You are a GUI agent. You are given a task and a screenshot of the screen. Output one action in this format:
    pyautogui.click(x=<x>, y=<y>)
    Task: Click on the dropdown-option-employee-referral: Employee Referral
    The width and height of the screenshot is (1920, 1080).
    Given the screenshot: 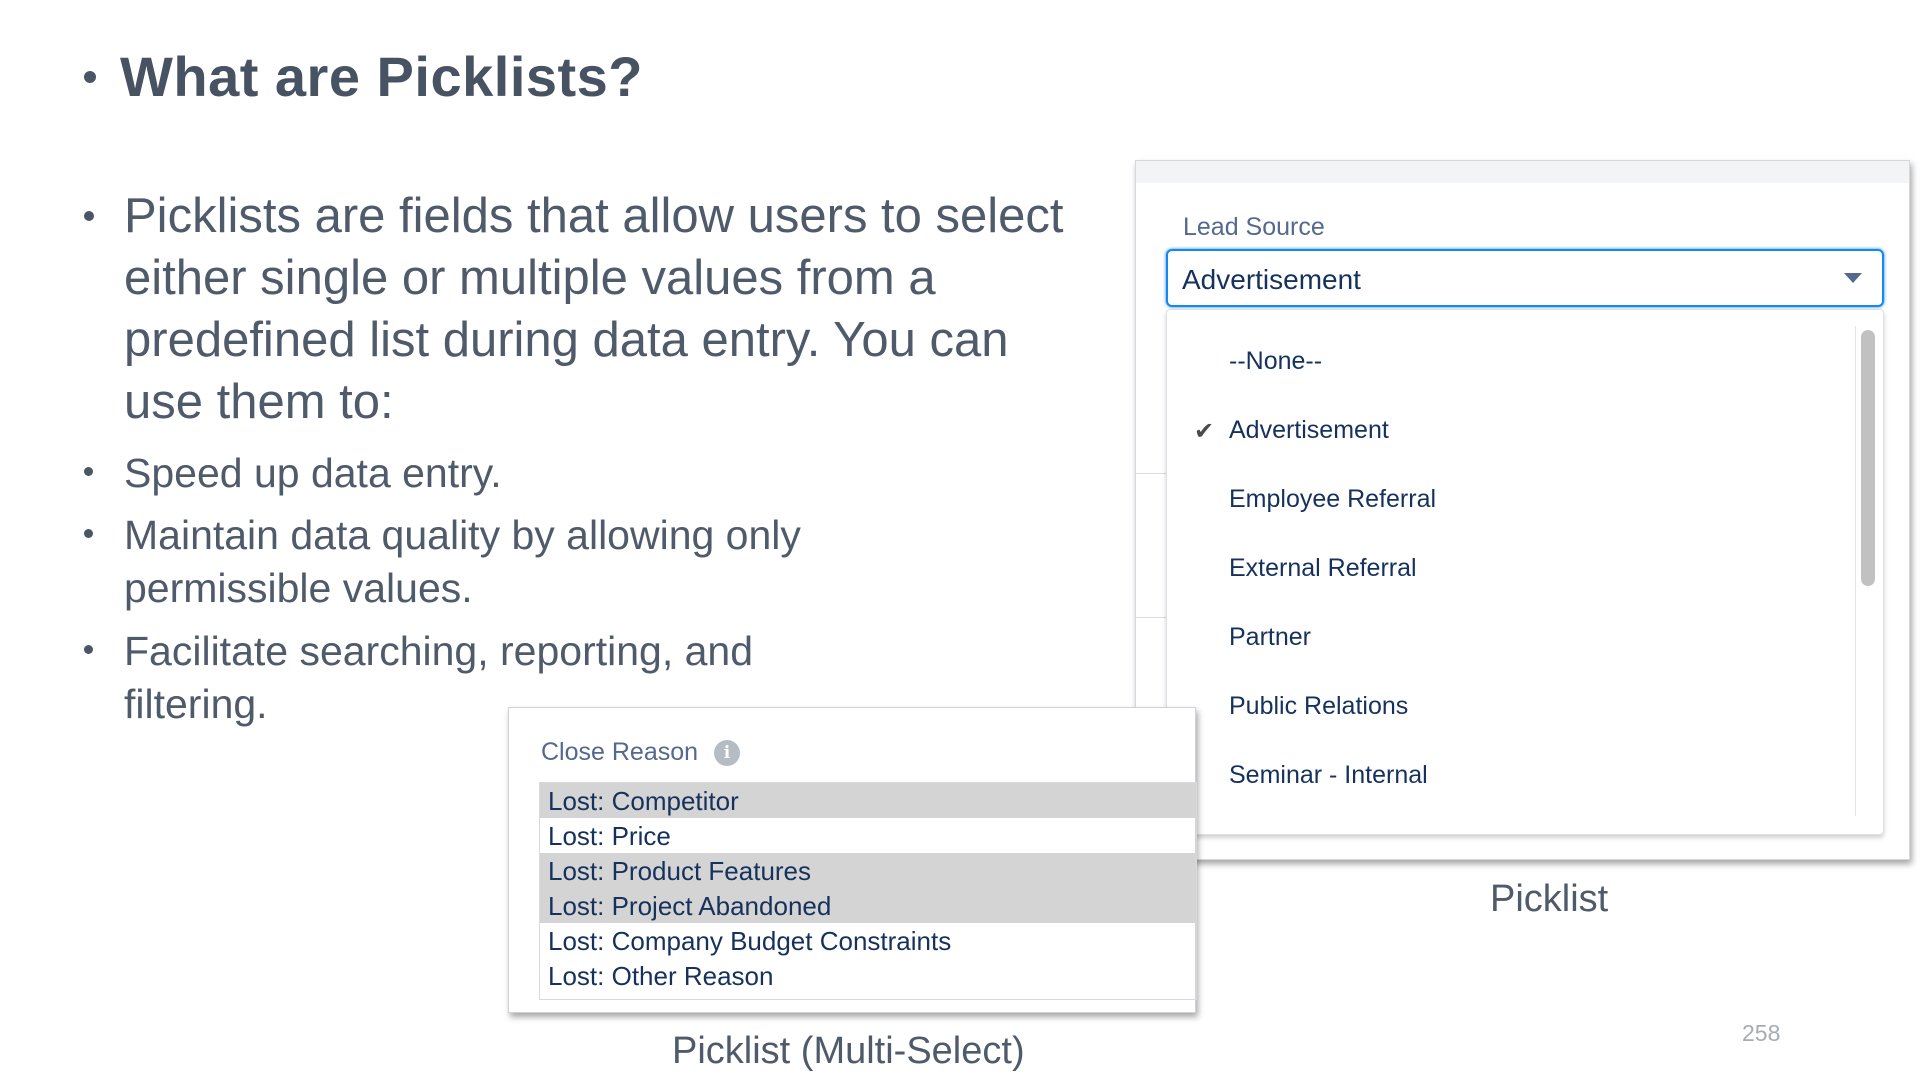 What is the action you would take?
    pyautogui.click(x=1507, y=500)
    